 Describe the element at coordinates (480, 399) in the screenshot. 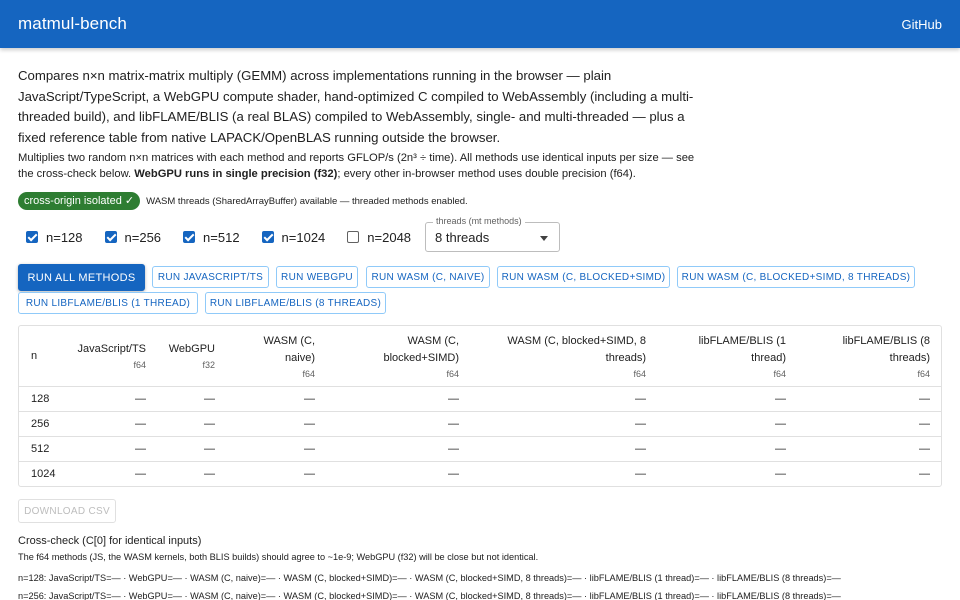

I see `table-row: 128 — — — — — — —` at that location.